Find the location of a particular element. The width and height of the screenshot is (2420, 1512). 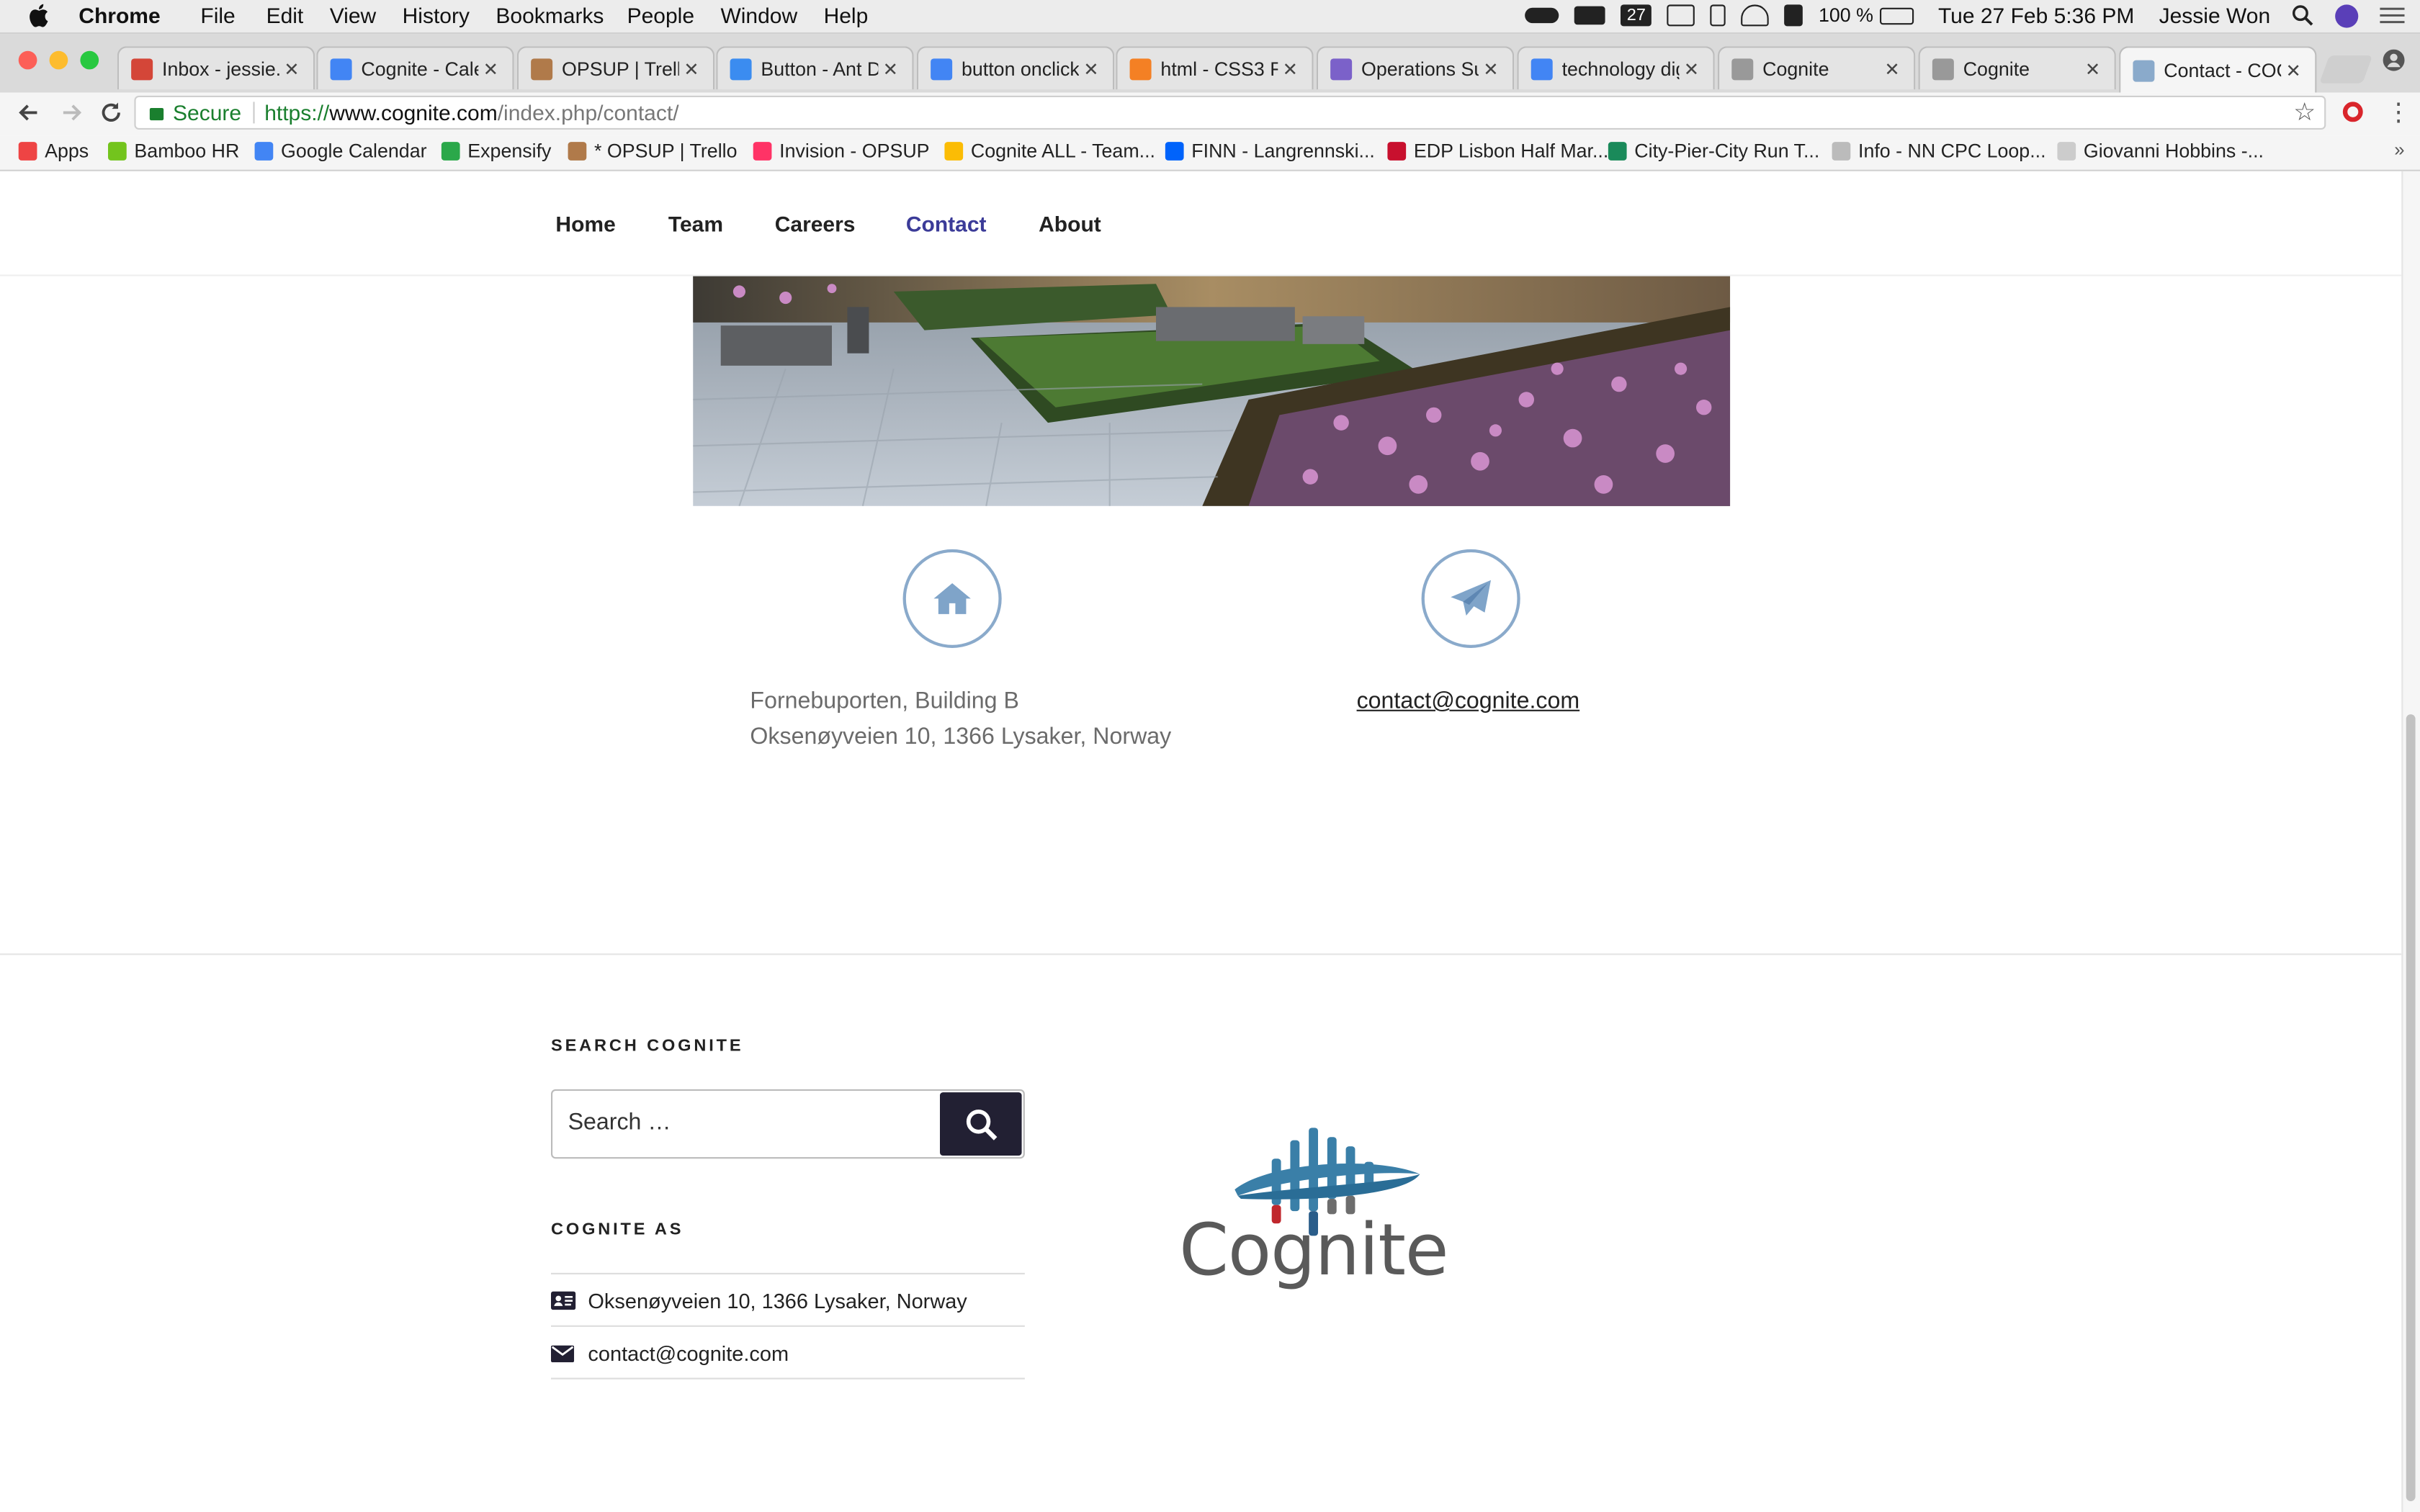

back-arrow-icon is located at coordinates (29, 112).